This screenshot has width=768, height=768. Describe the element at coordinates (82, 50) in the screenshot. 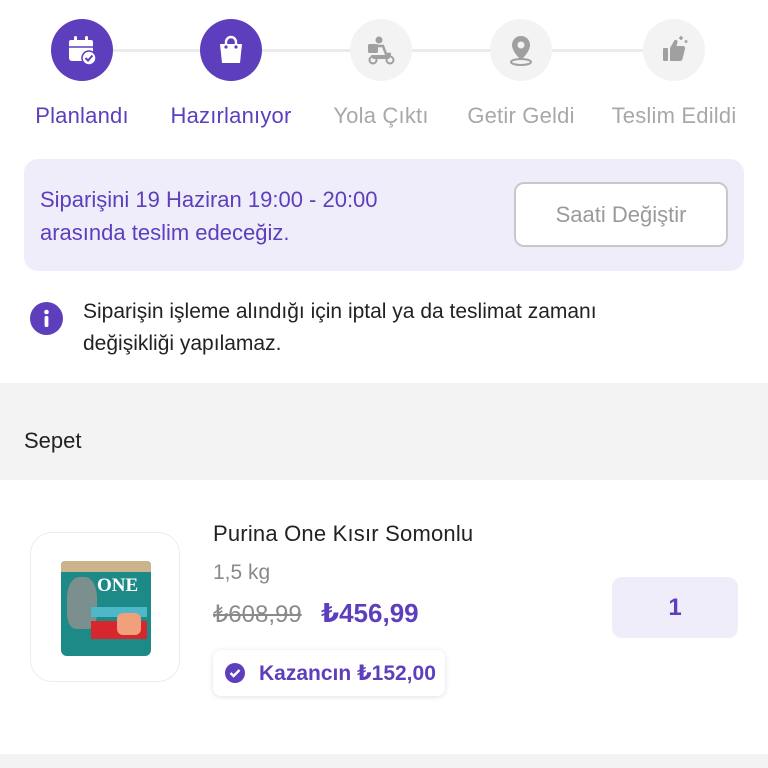

I see `calendar-check-icon` at that location.